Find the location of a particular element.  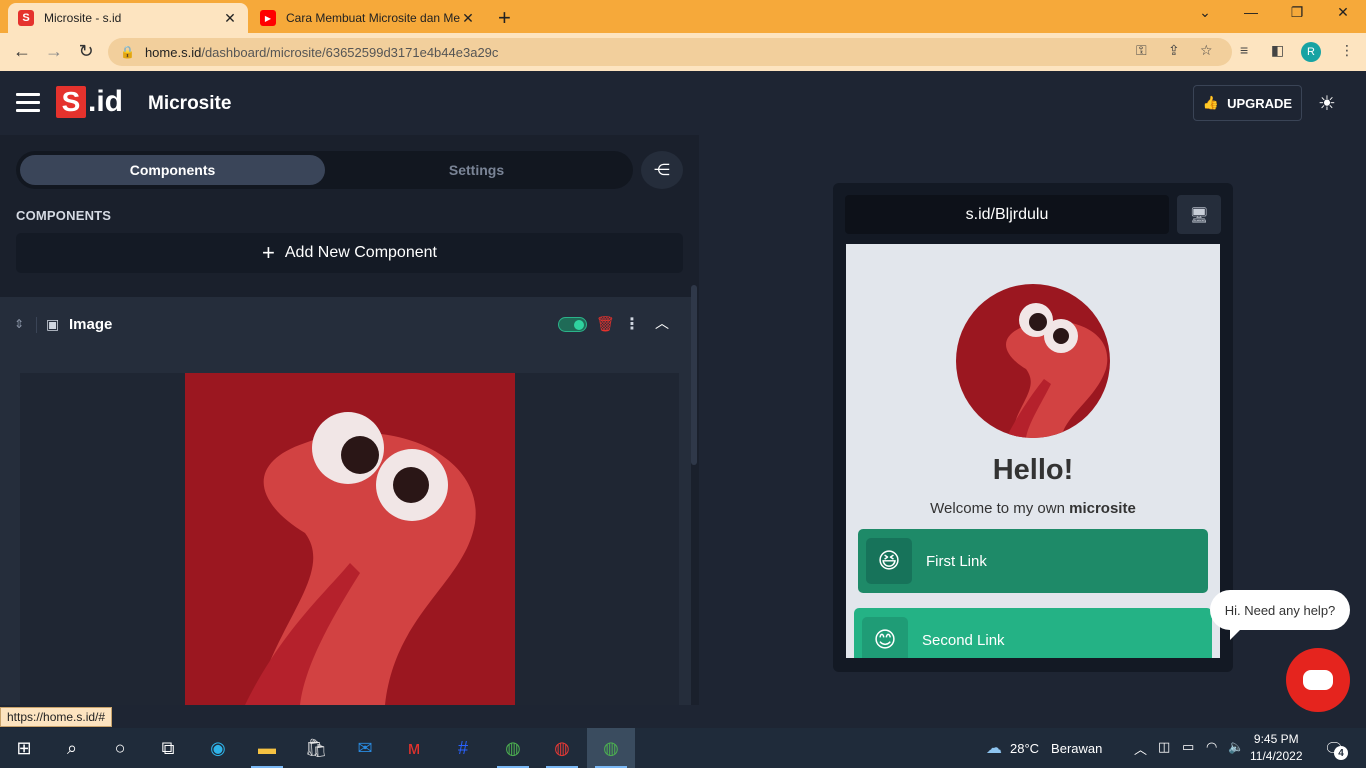

bookmark-star-icon: ☆ is located at coordinates (1206, 50).